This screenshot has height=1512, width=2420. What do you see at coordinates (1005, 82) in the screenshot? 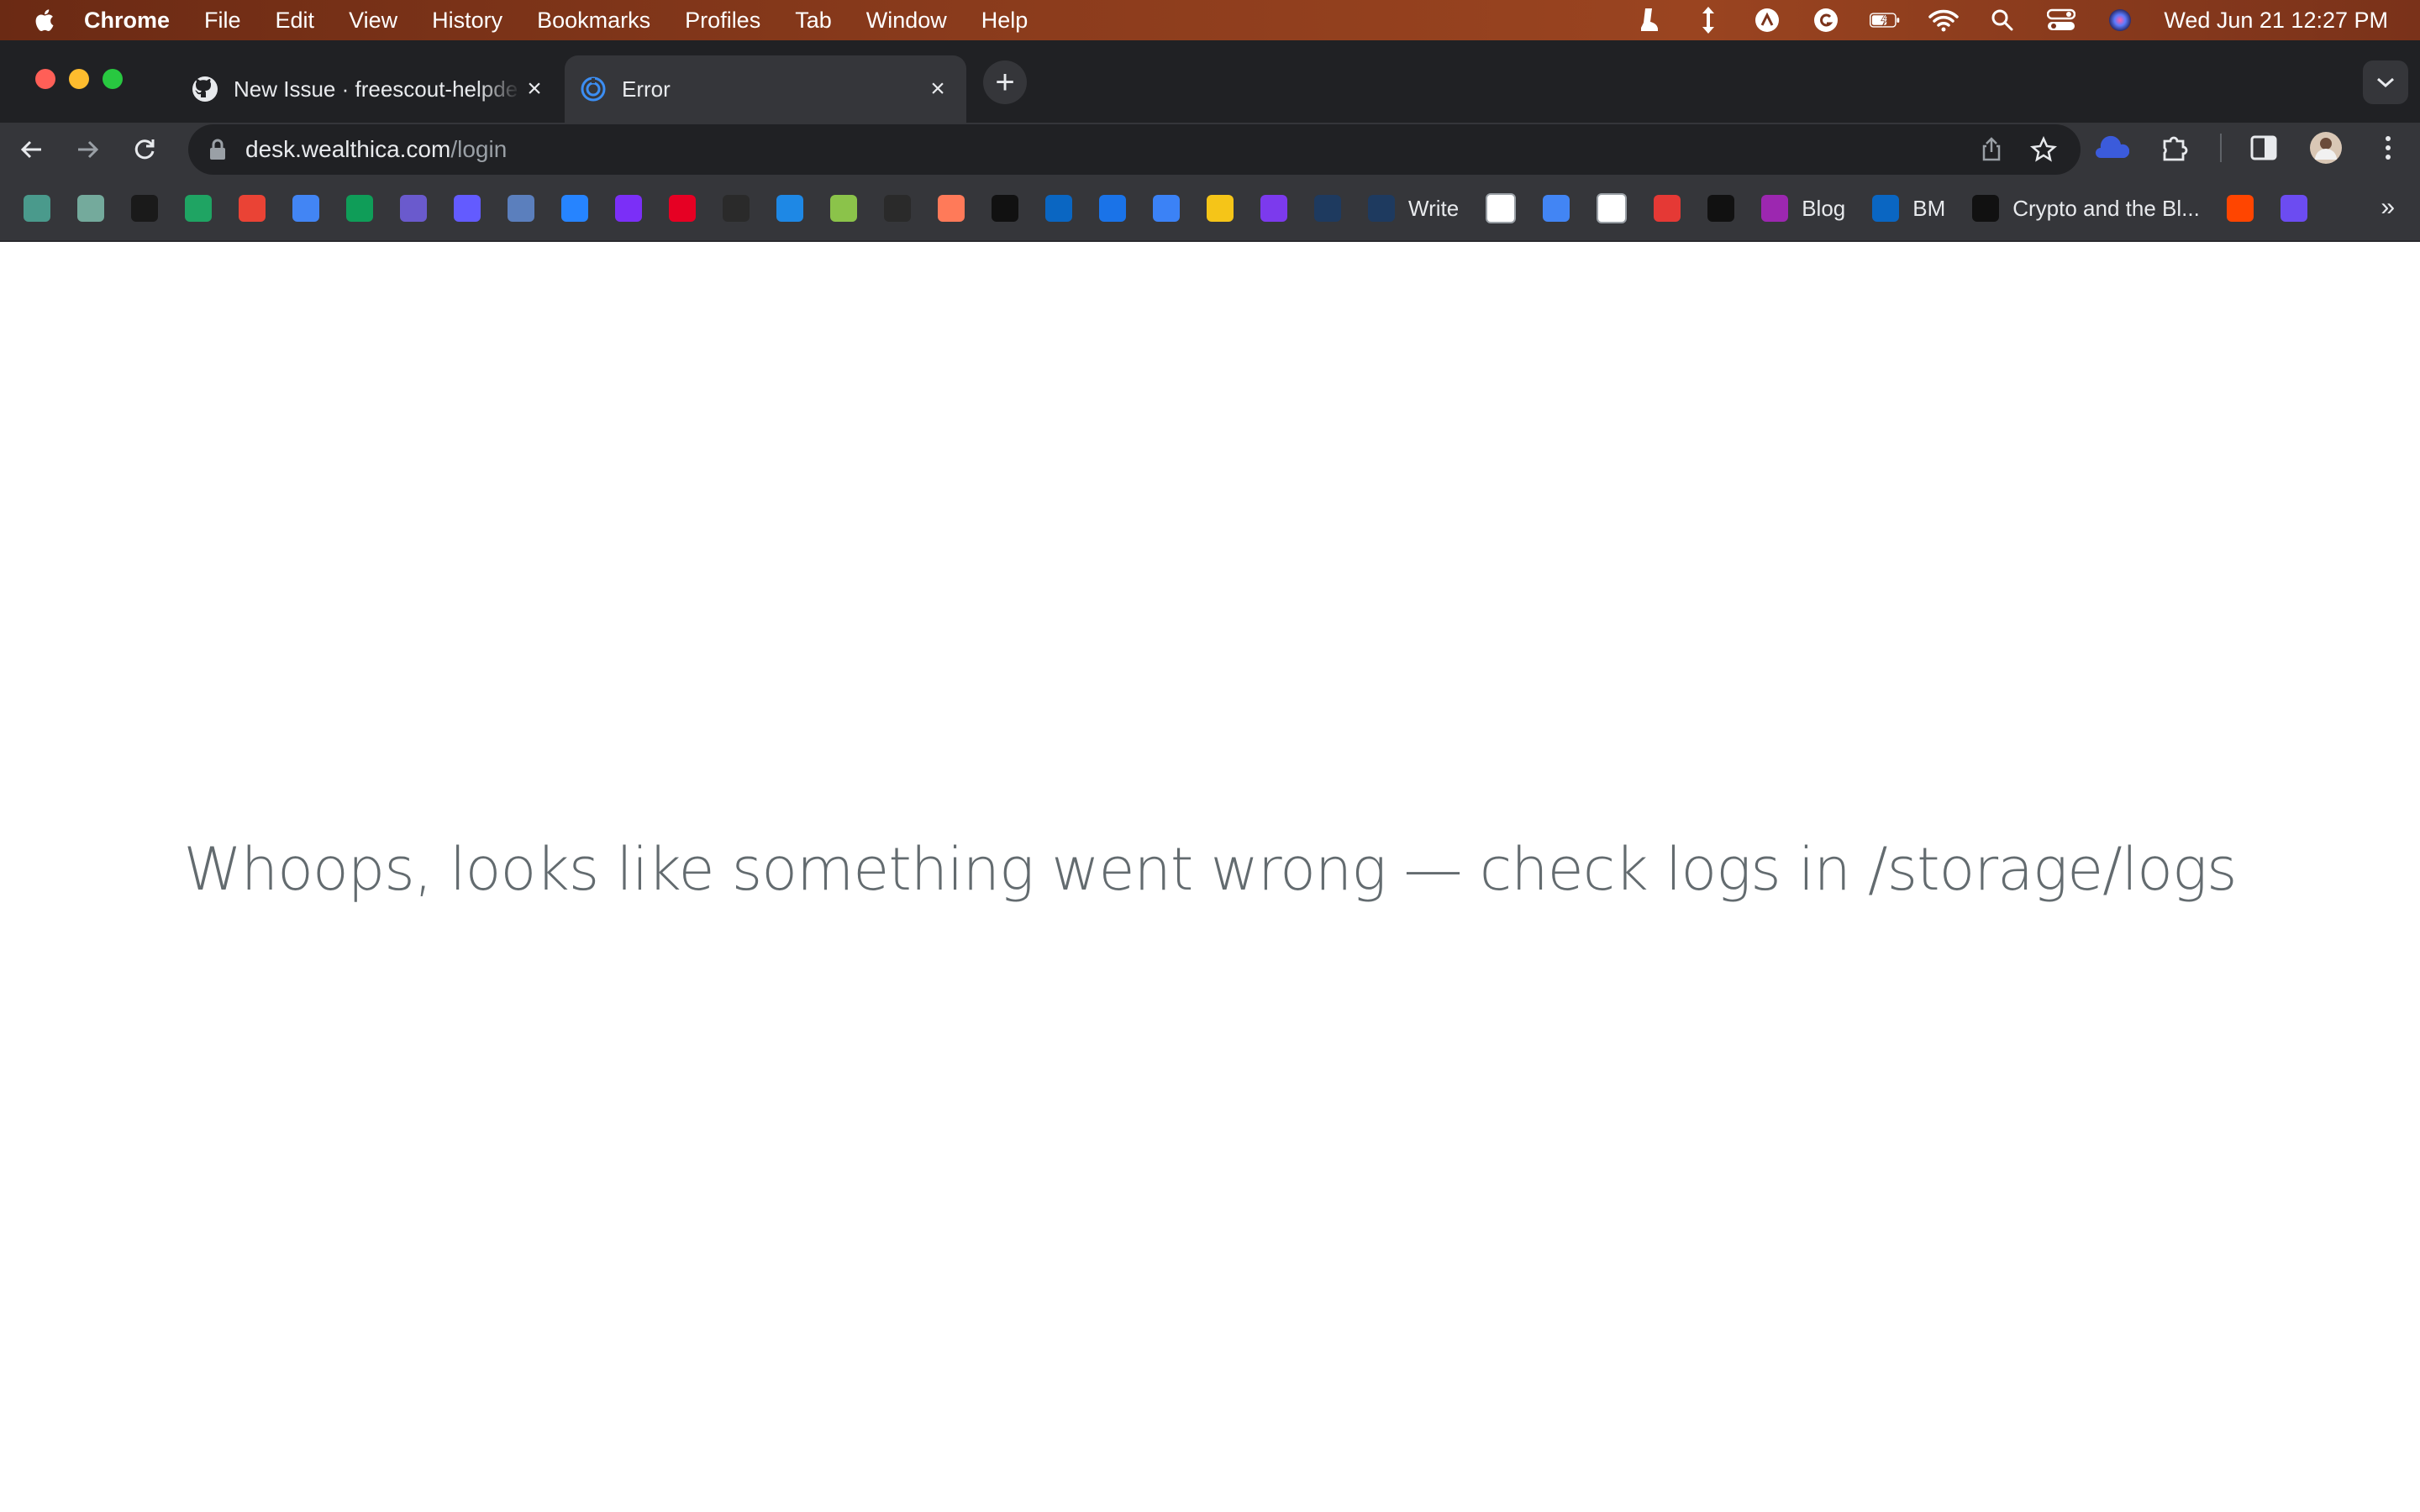
I see `new-tab-button: +` at bounding box center [1005, 82].